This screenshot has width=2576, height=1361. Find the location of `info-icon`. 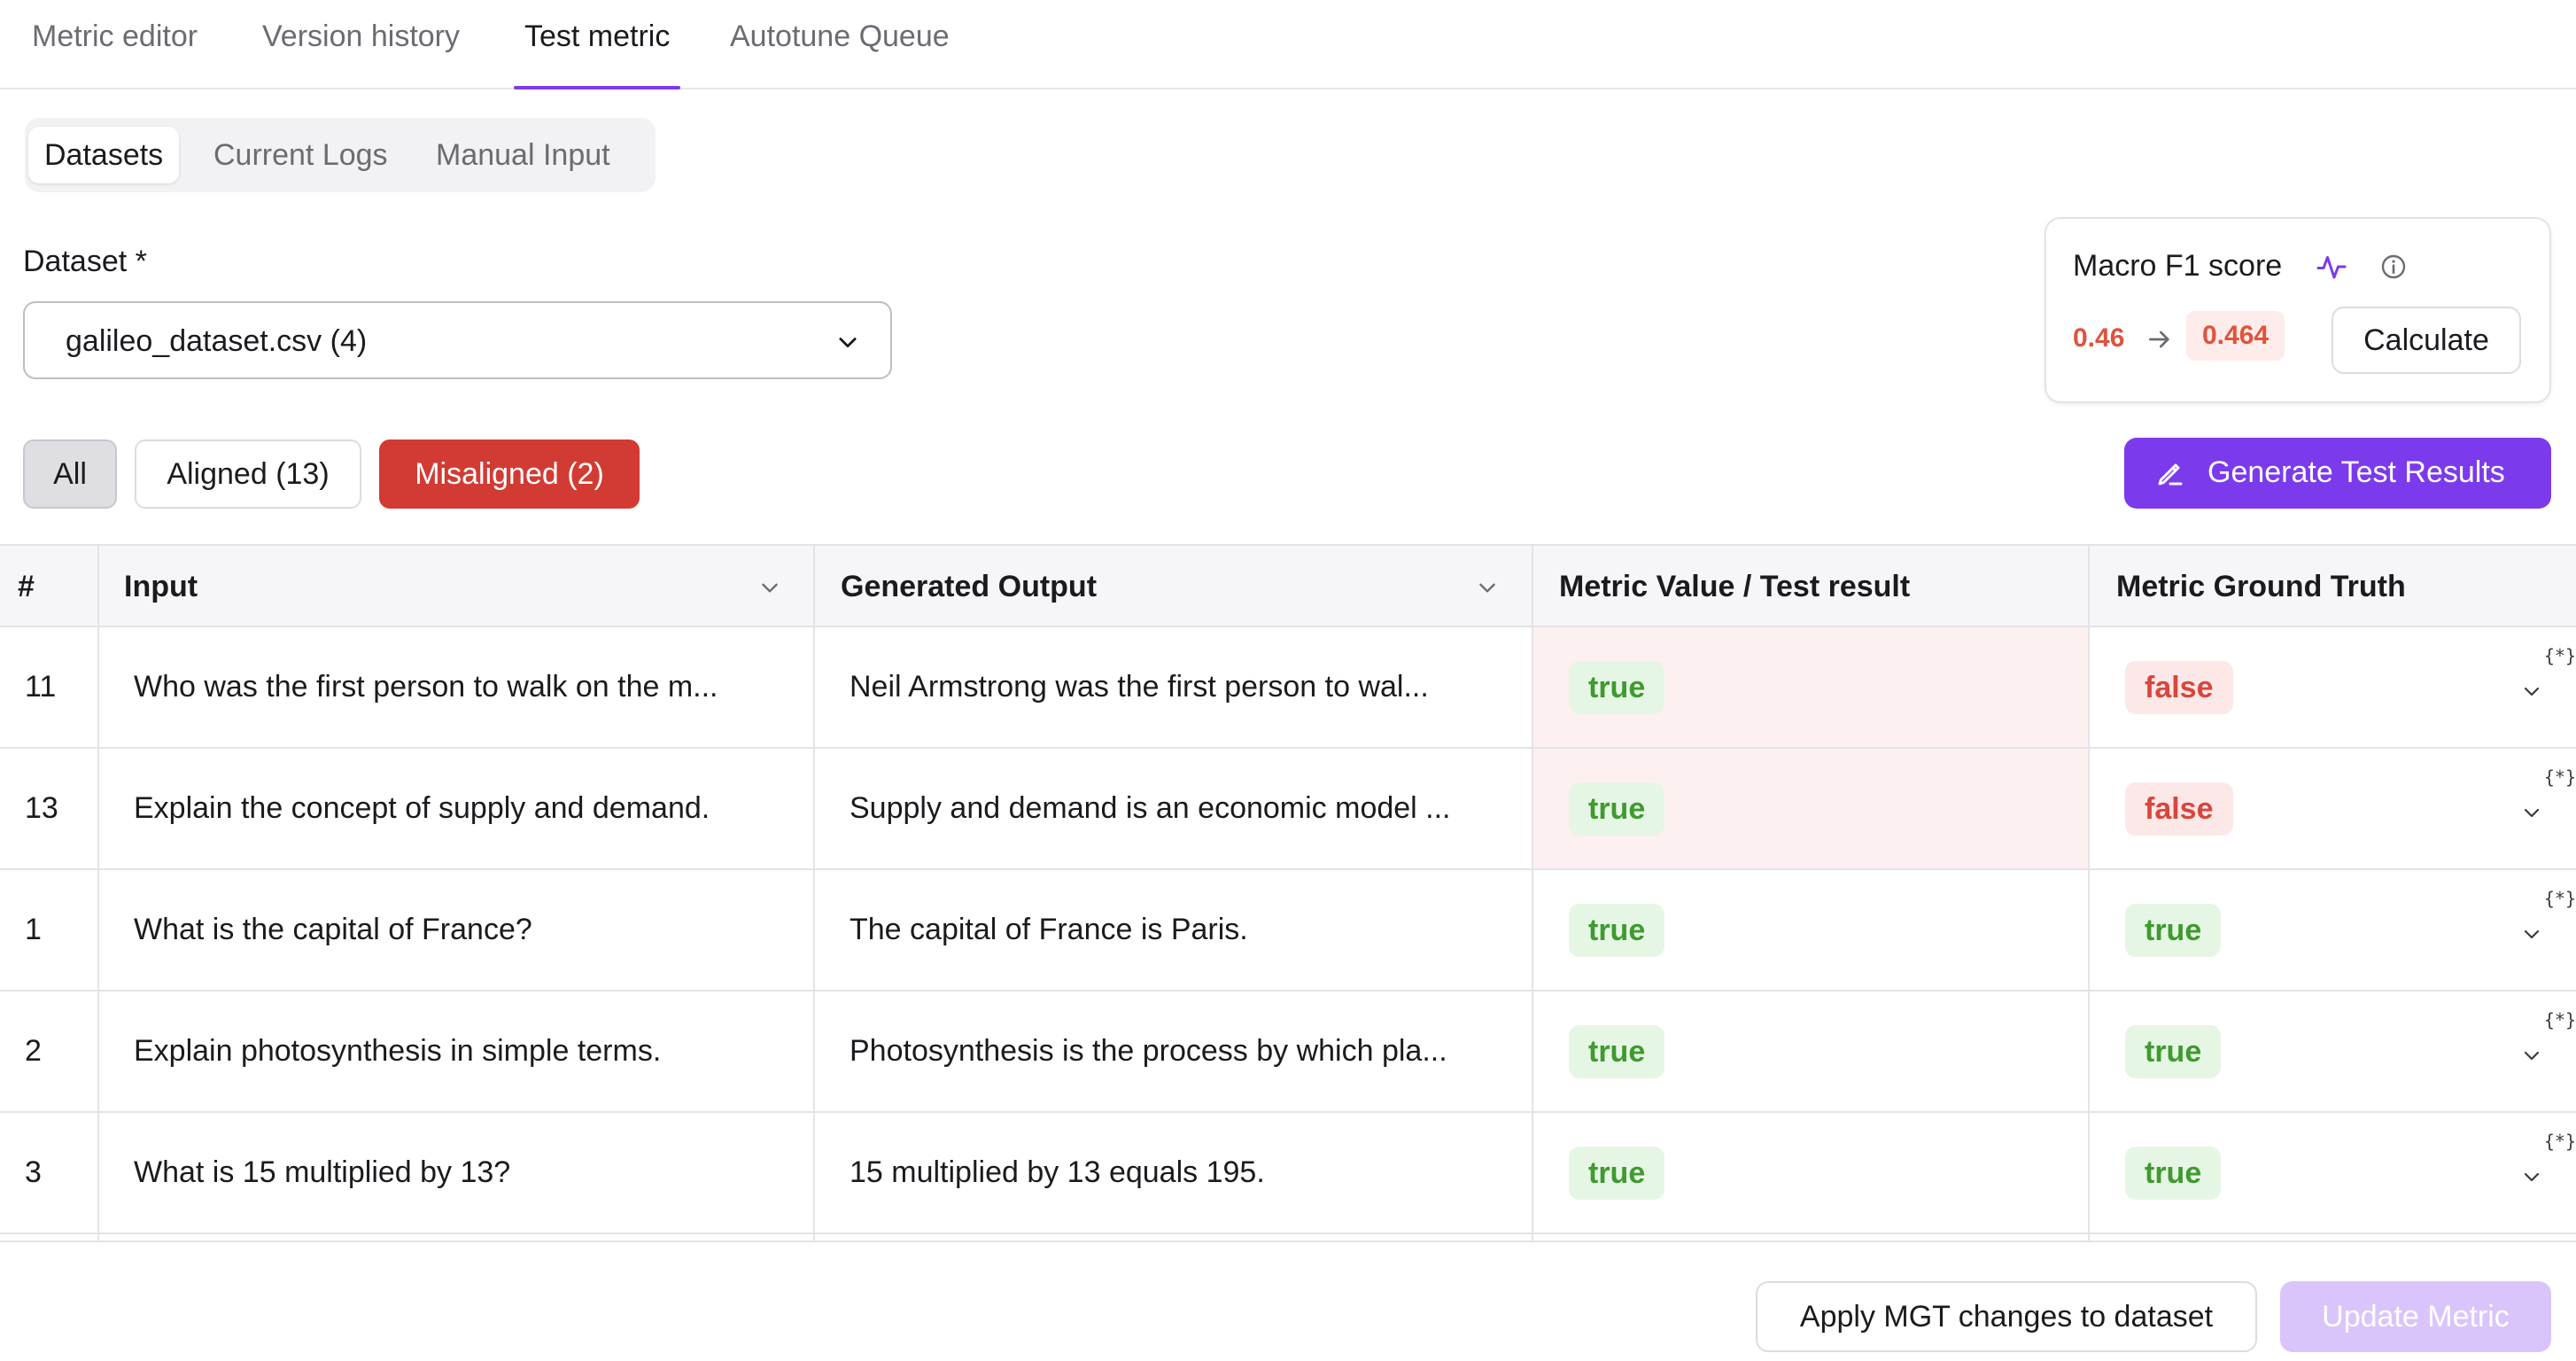

info-icon is located at coordinates (2393, 267).